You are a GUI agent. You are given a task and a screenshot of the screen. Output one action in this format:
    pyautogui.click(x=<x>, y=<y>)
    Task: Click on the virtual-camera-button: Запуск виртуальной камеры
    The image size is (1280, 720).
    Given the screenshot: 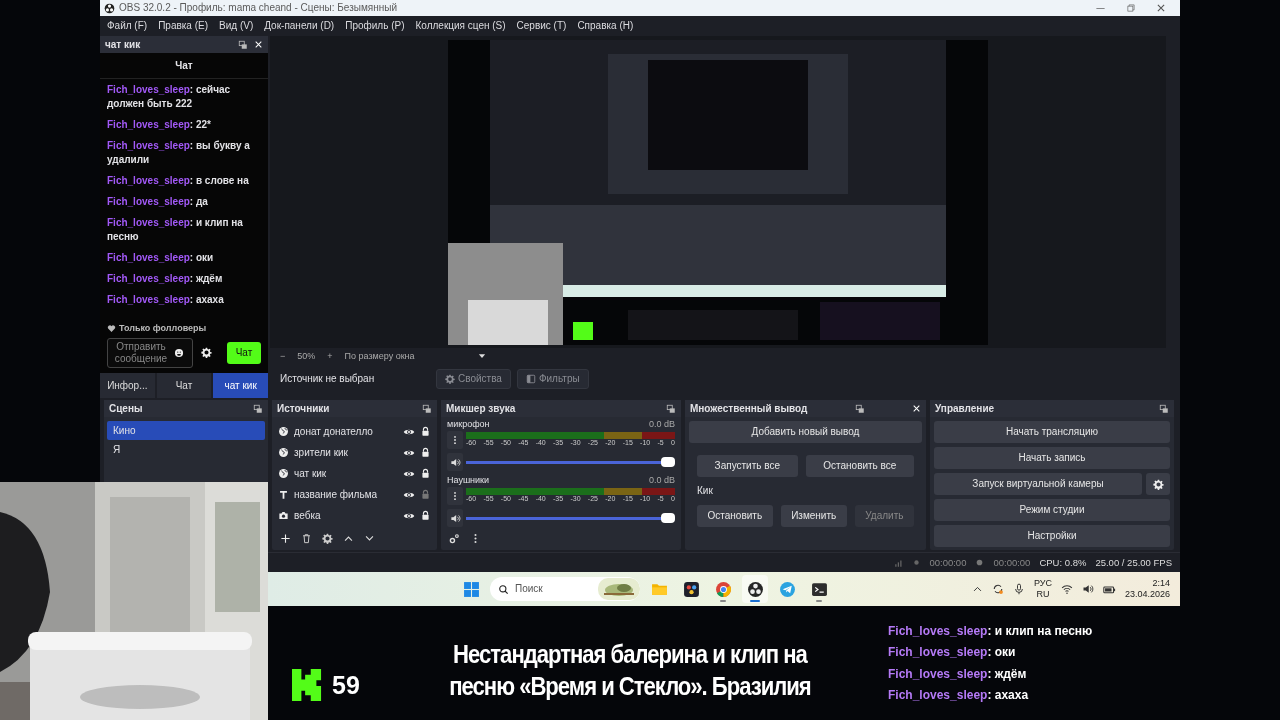 What is the action you would take?
    pyautogui.click(x=1038, y=484)
    